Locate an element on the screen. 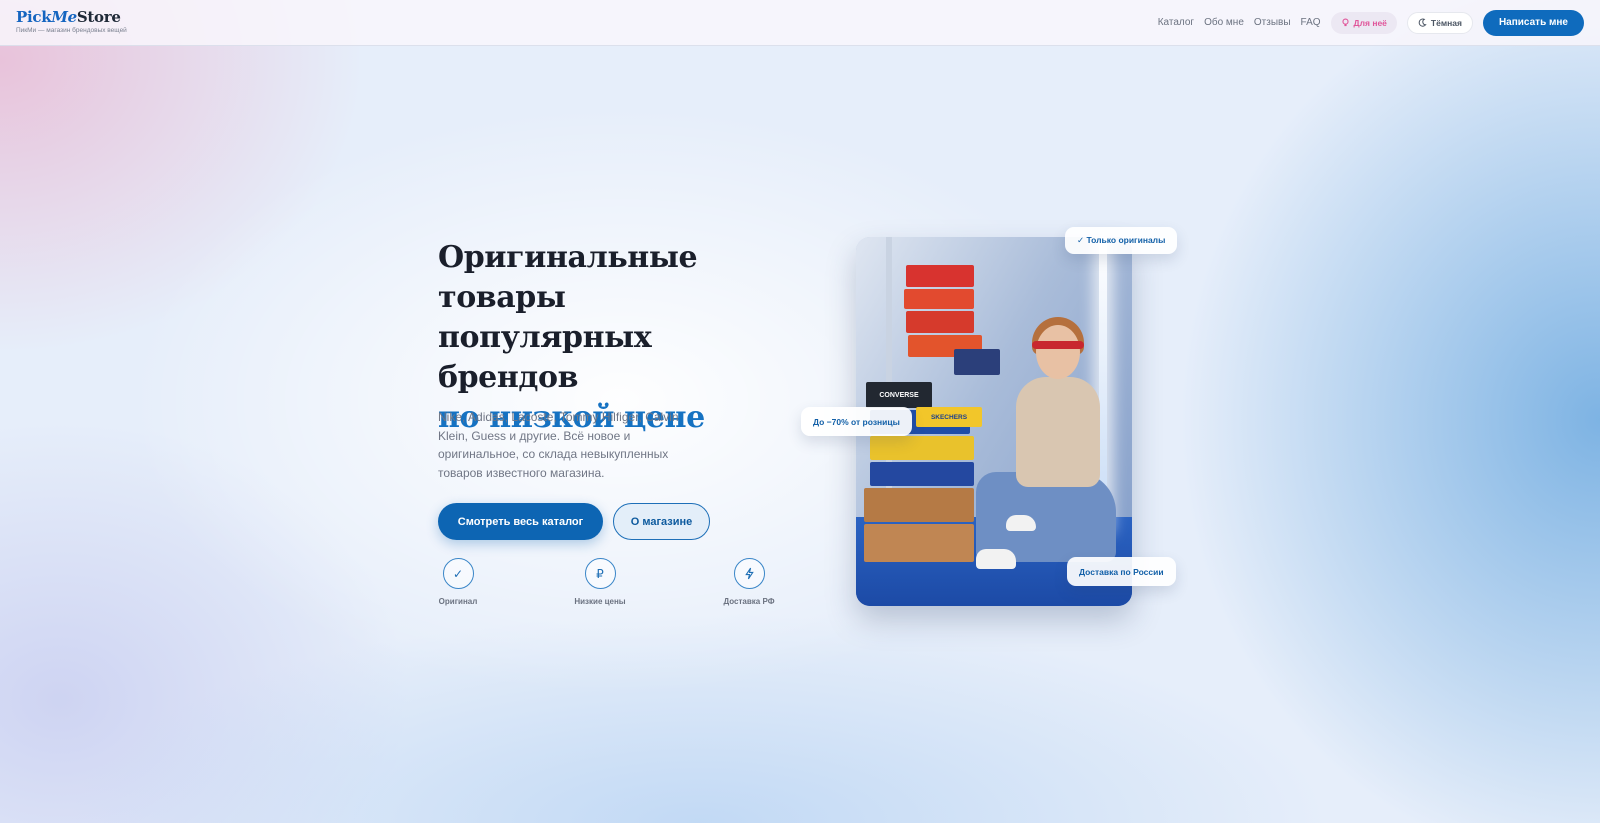 The height and width of the screenshot is (823, 1600). feature-label: Низкие цены is located at coordinates (600, 601).